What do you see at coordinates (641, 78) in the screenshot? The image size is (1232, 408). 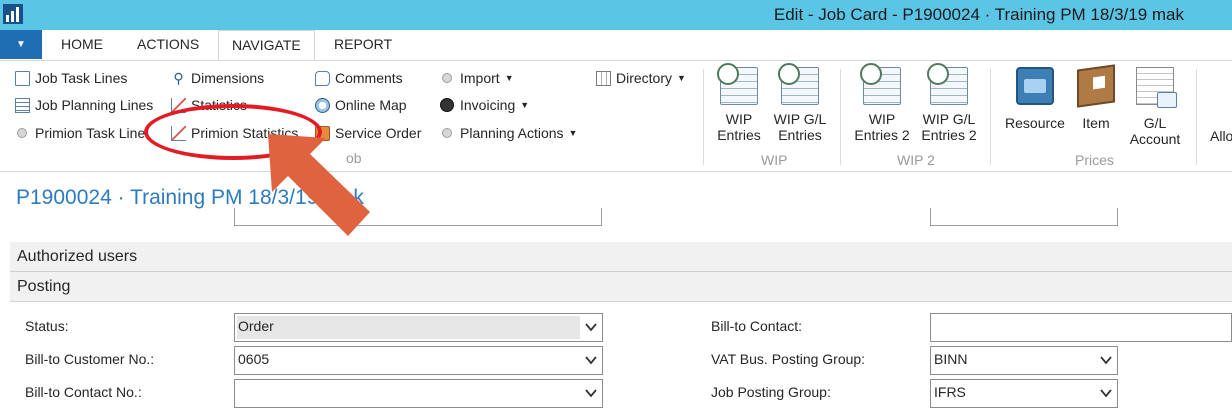 I see `directory-menu-button: Directory ▼` at bounding box center [641, 78].